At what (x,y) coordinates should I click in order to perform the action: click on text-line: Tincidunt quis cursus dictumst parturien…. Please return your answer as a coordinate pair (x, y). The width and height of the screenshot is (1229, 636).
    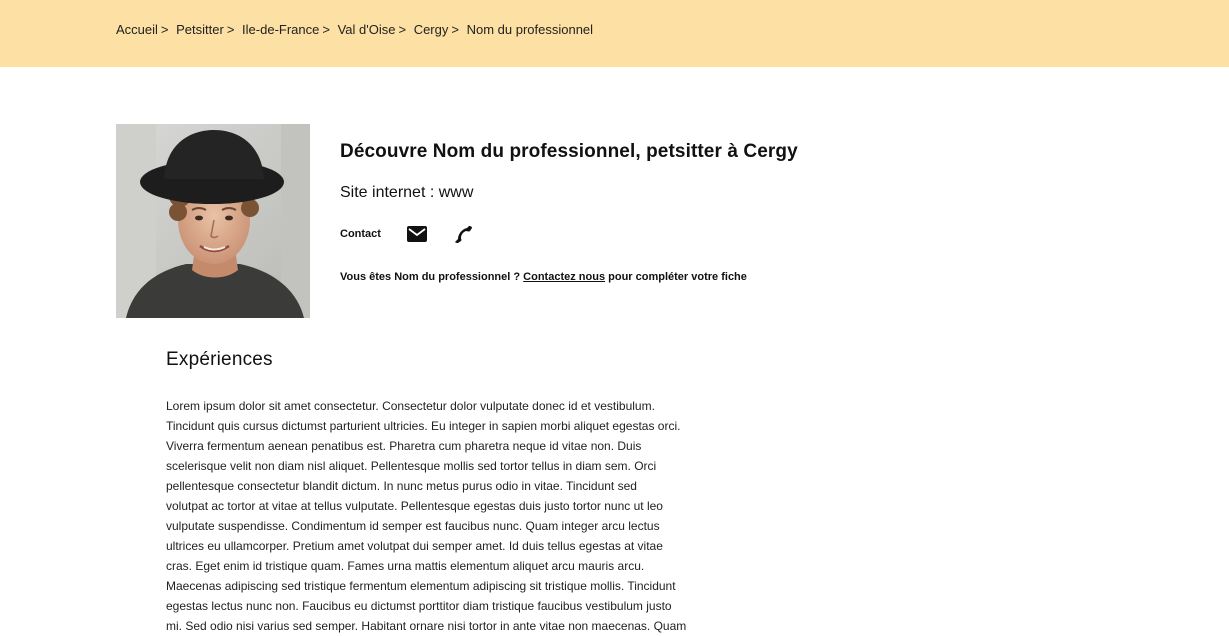
    Looking at the image, I should click on (423, 426).